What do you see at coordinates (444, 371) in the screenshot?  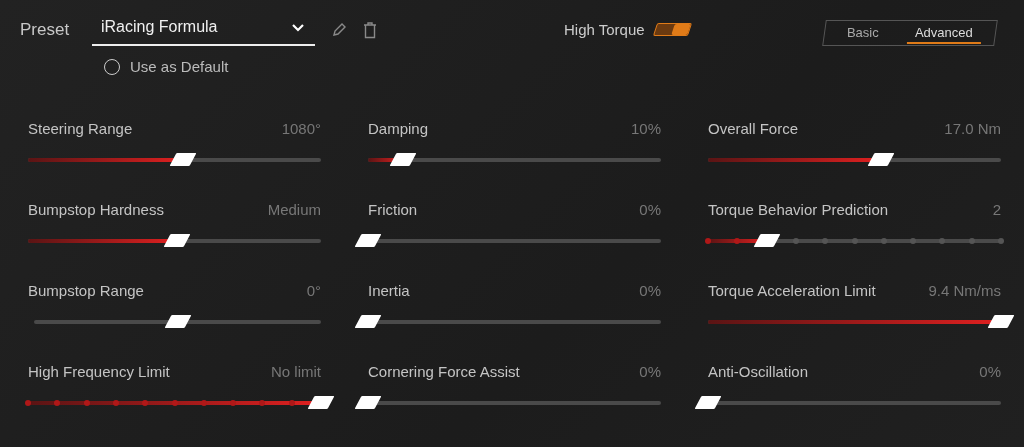 I see `setting-label: Cornering Force Assist` at bounding box center [444, 371].